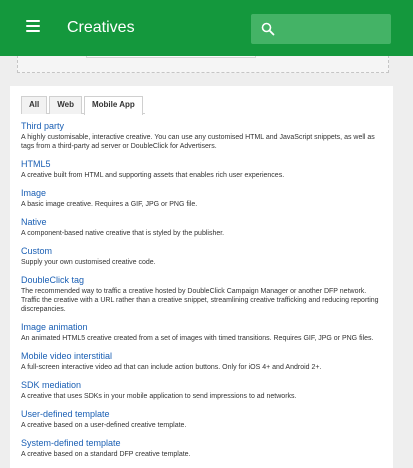 The width and height of the screenshot is (413, 468). I want to click on app-header: Creatives, so click(206, 28).